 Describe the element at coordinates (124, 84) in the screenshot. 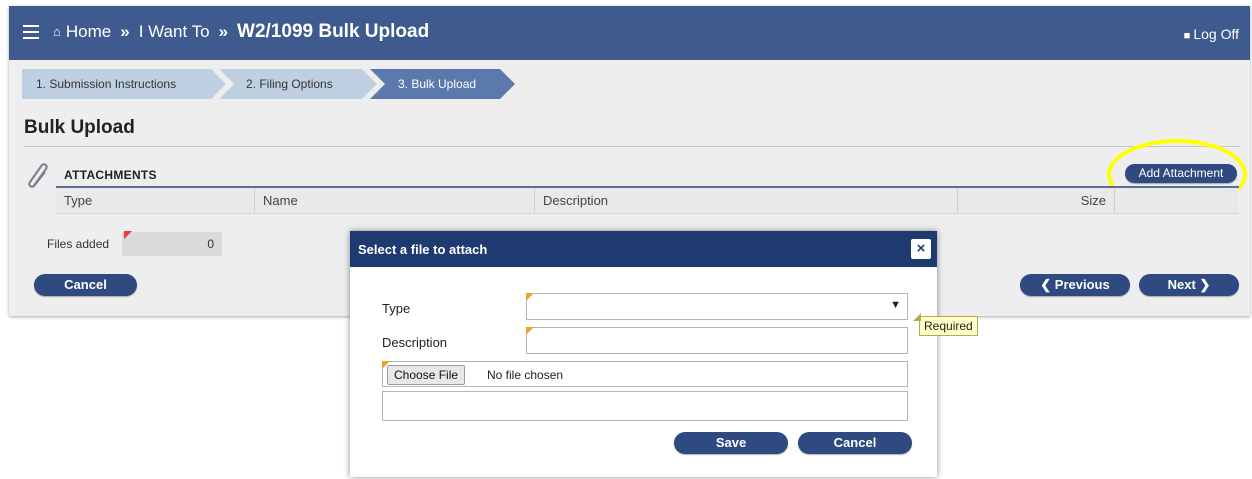

I see `wizard-step-submission-instructions: 1. Submission Instructions` at that location.